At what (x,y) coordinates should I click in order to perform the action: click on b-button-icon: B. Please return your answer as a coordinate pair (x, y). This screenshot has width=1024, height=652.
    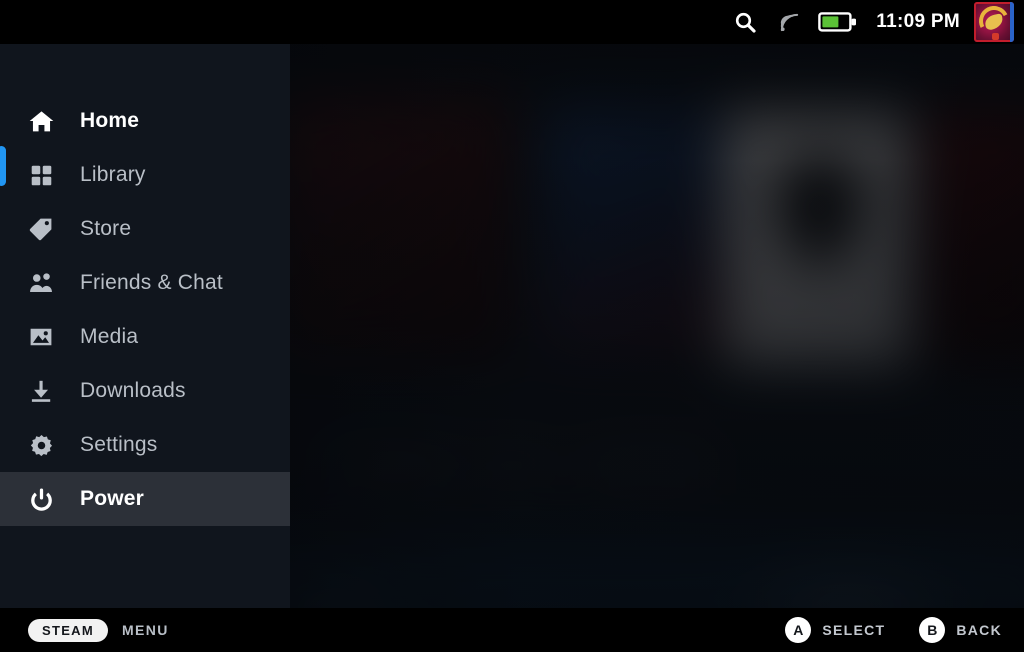
    Looking at the image, I should click on (932, 630).